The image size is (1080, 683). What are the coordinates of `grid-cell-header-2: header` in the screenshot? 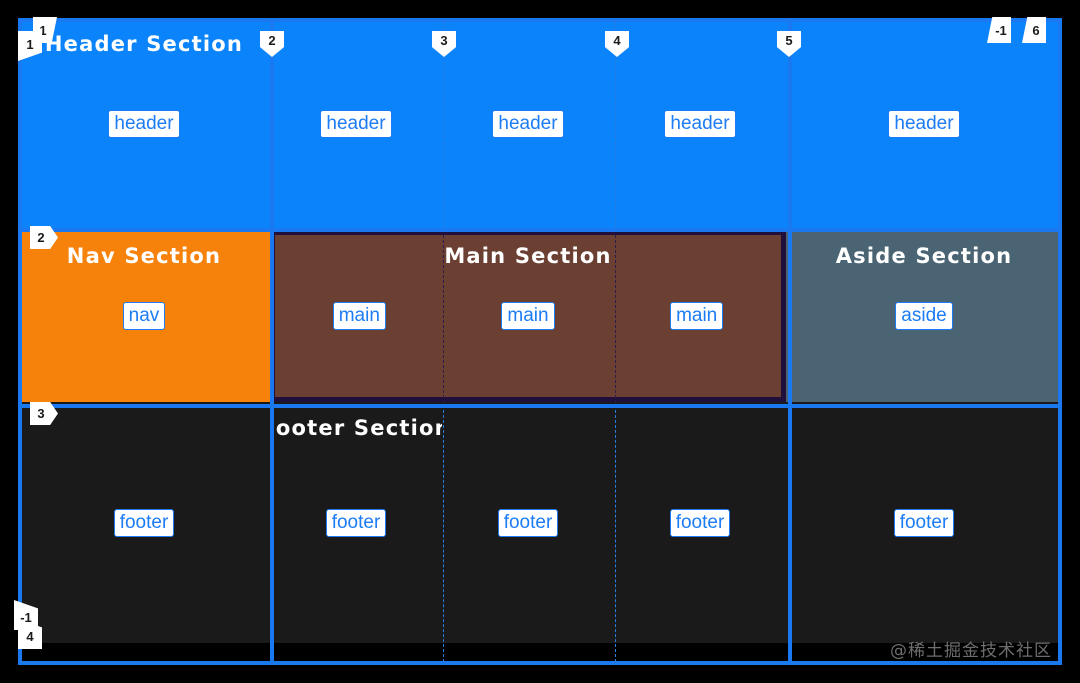 It's located at (356, 124).